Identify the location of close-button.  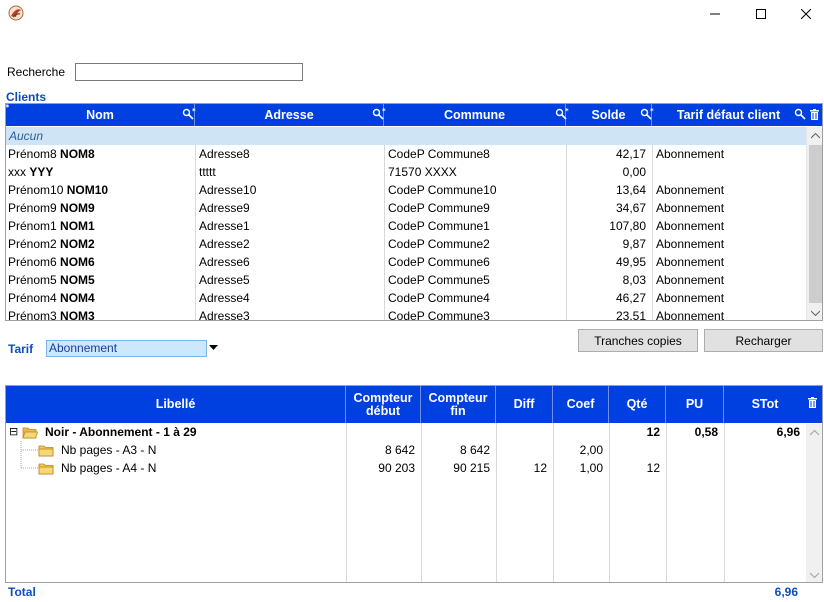
(803, 14).